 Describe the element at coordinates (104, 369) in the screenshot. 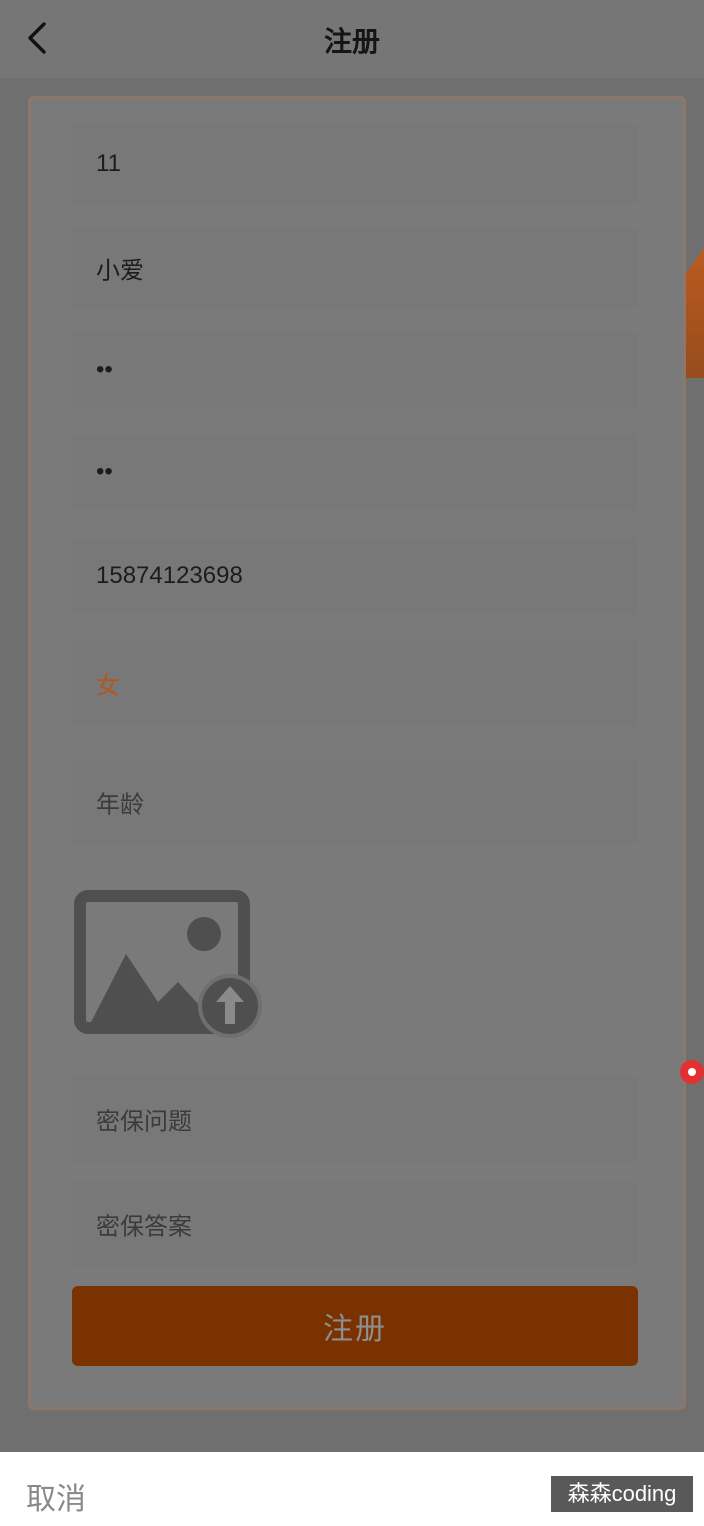

I see `password-value: ••` at that location.